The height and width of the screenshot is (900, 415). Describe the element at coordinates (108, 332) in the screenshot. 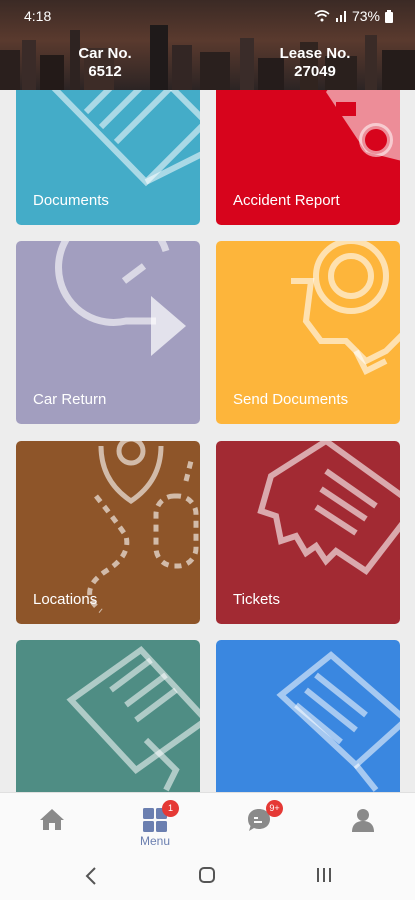

I see `tile-car-return: Car Return` at that location.